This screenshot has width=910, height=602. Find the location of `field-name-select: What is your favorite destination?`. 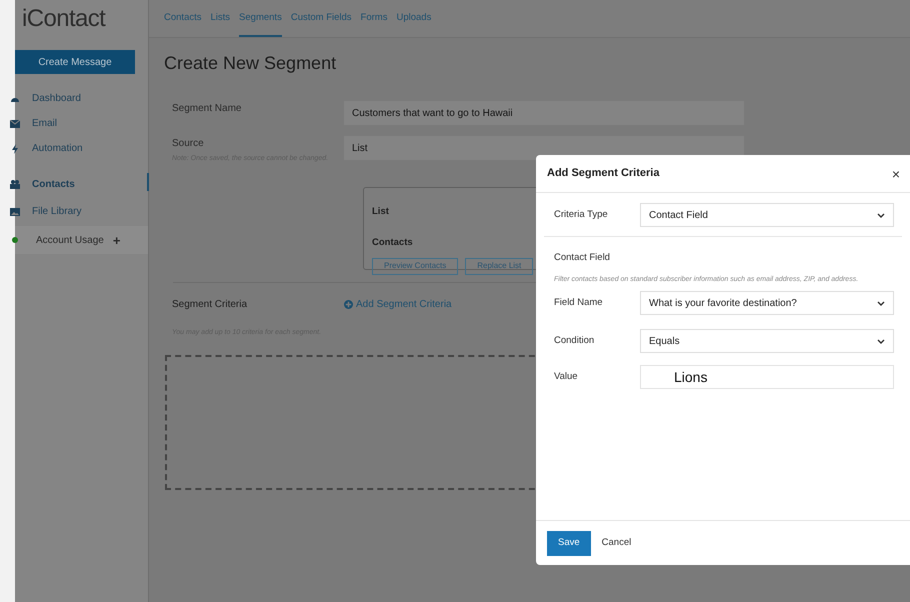

field-name-select: What is your favorite destination? is located at coordinates (767, 303).